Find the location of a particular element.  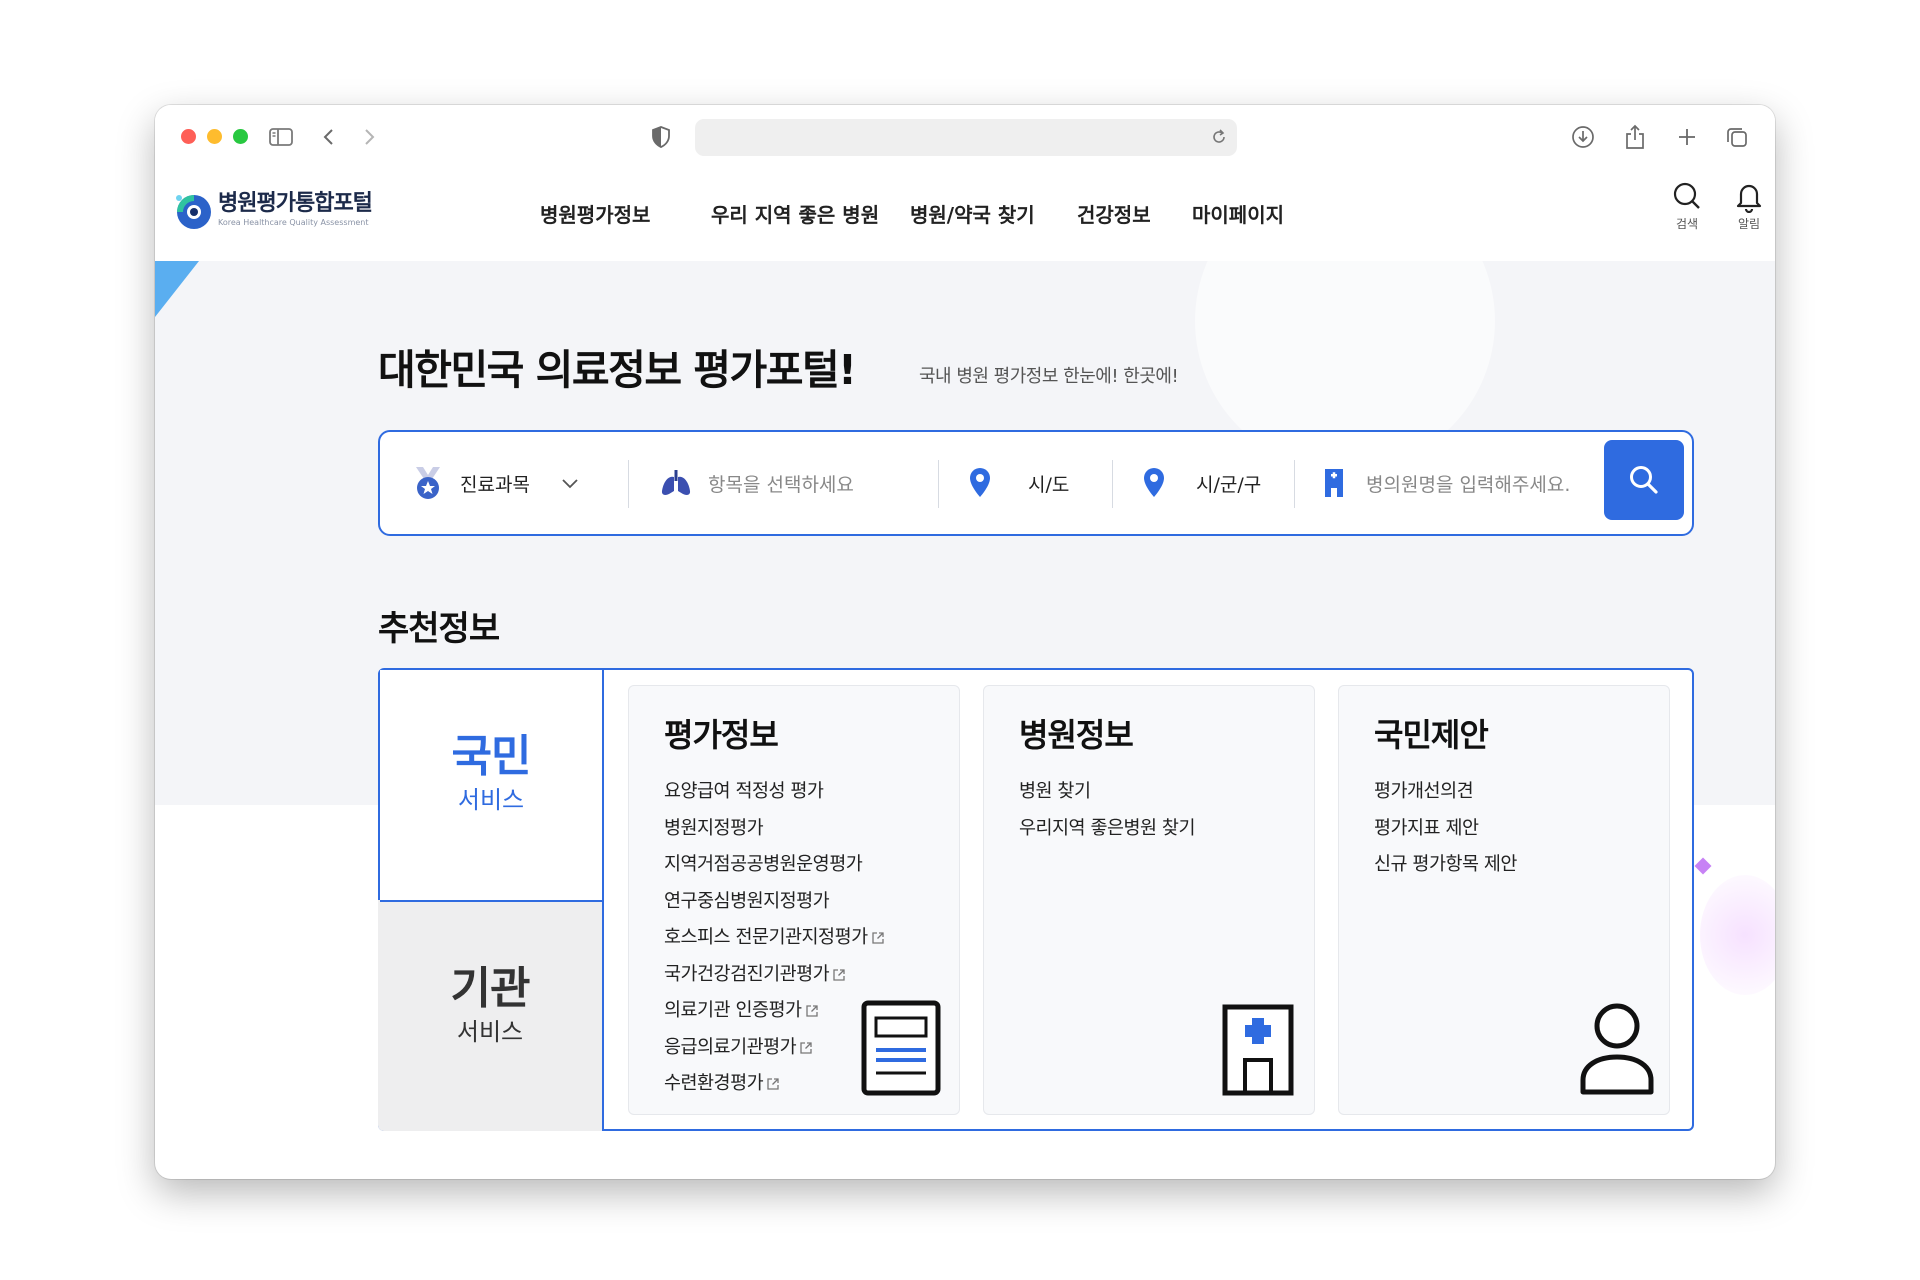

department-select: 진료과목 is located at coordinates (494, 483).